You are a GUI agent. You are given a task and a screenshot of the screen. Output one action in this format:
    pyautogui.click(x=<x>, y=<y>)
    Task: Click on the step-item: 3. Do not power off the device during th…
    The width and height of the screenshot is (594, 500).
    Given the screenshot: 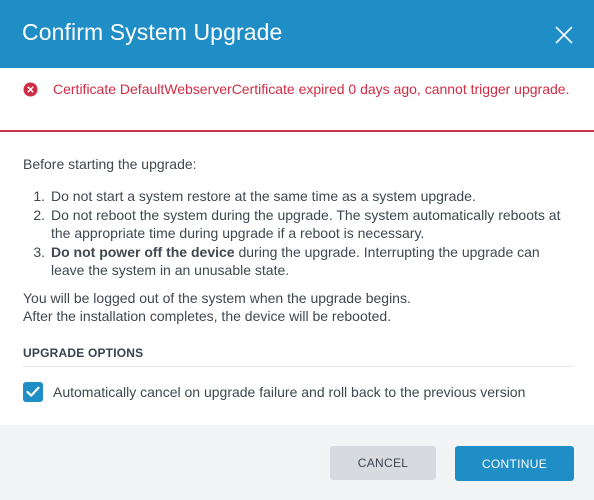 What is the action you would take?
    pyautogui.click(x=298, y=261)
    